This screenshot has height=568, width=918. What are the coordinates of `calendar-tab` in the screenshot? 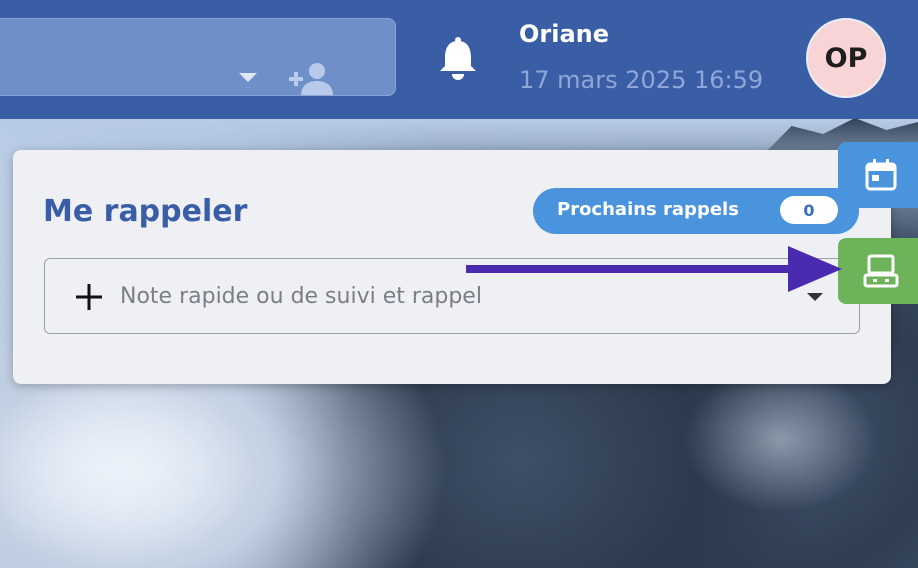 It's located at (878, 175).